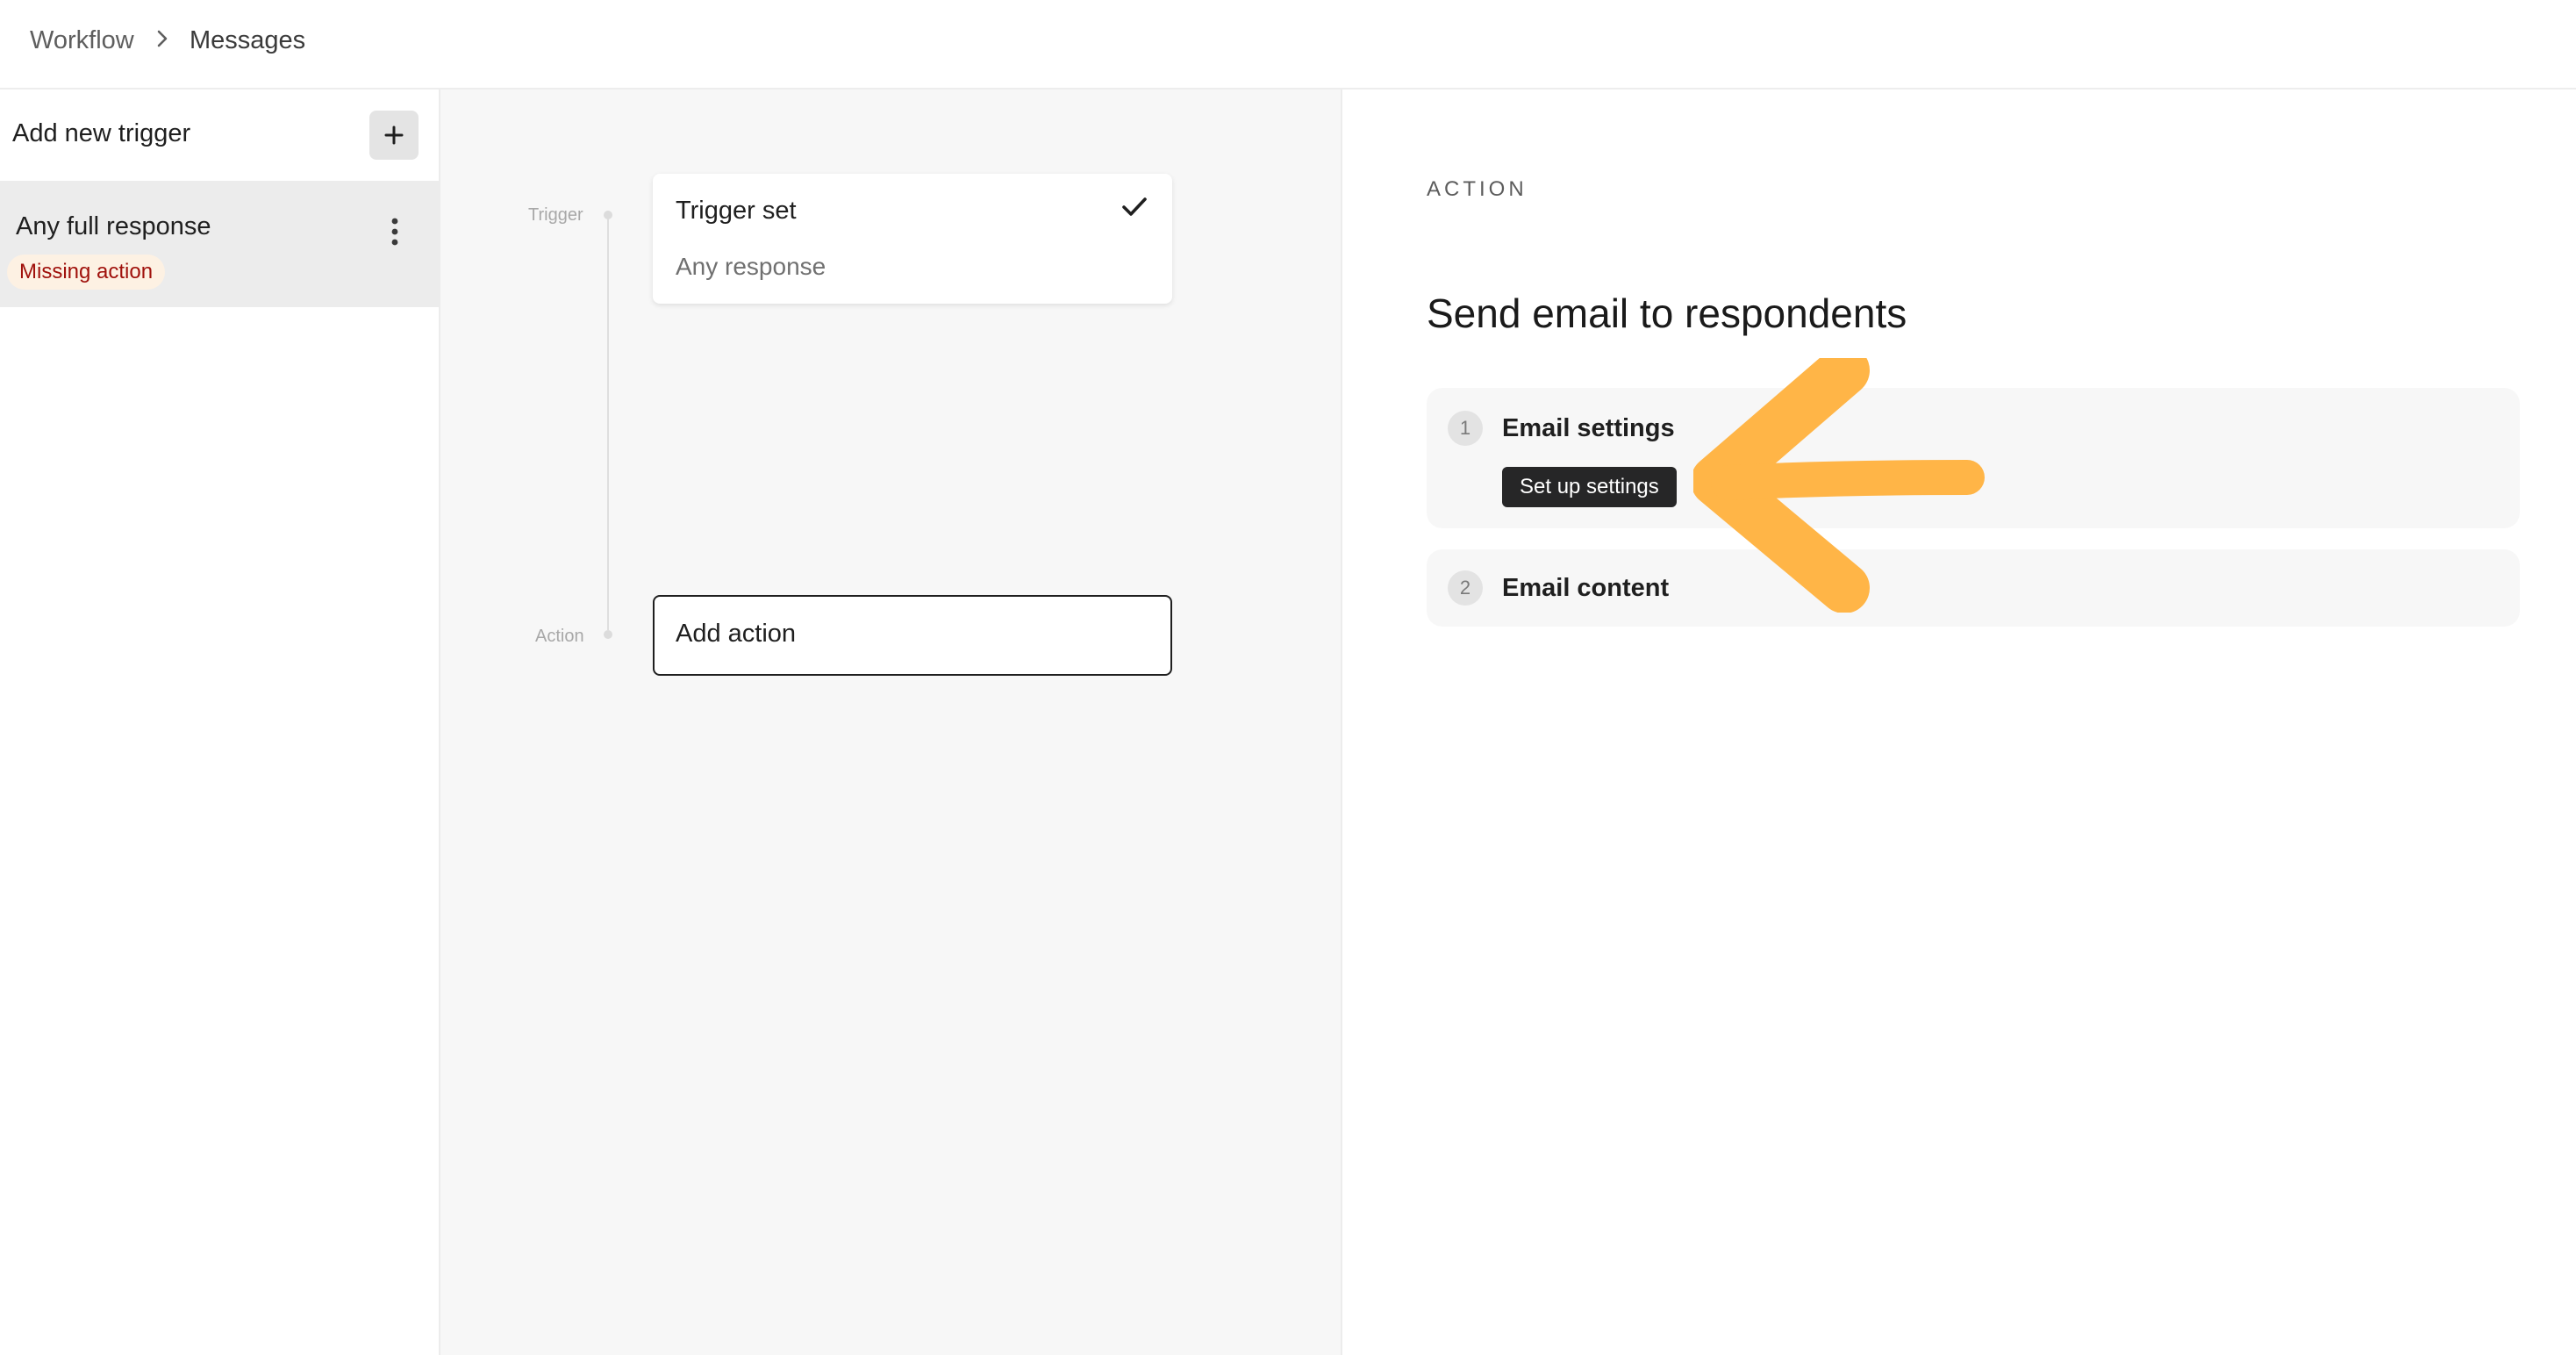 This screenshot has height=1355, width=2576. I want to click on top-bar: Workflow Messages, so click(1288, 45).